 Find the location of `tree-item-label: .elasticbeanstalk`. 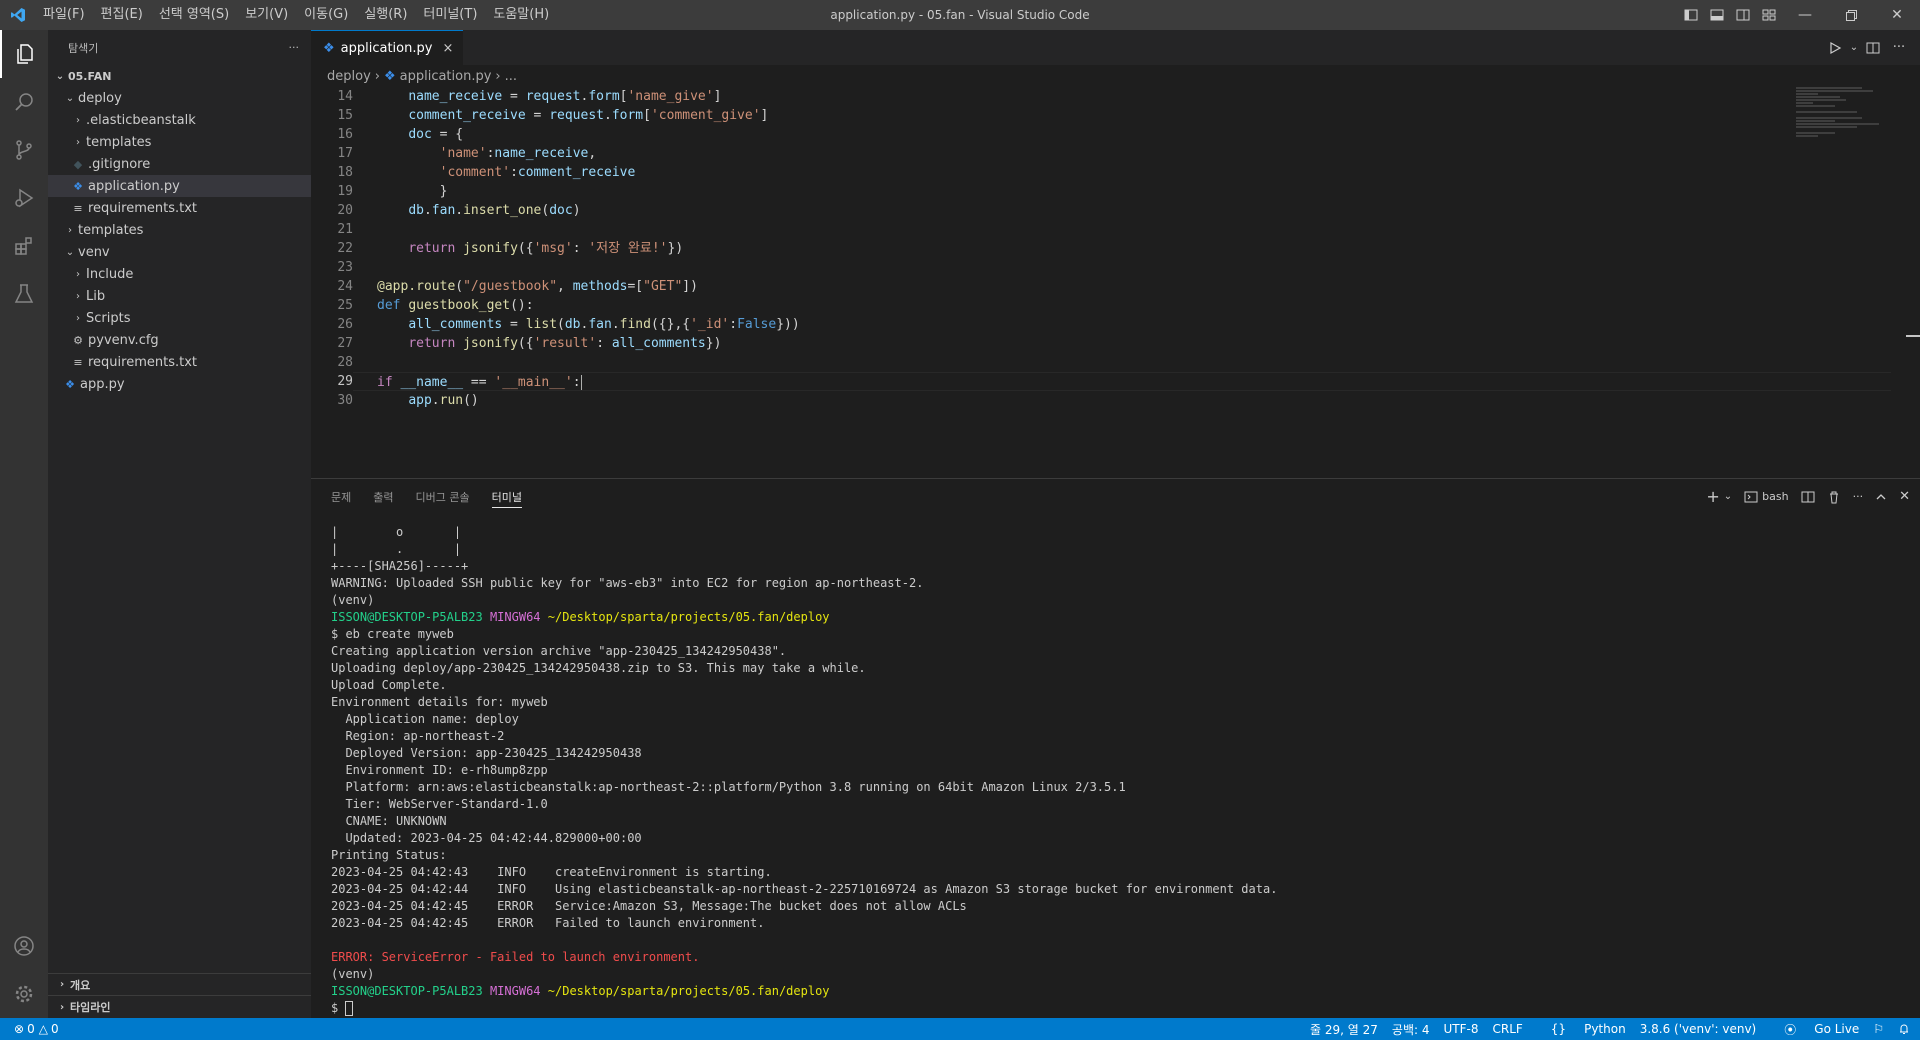

tree-item-label: .elasticbeanstalk is located at coordinates (141, 120).